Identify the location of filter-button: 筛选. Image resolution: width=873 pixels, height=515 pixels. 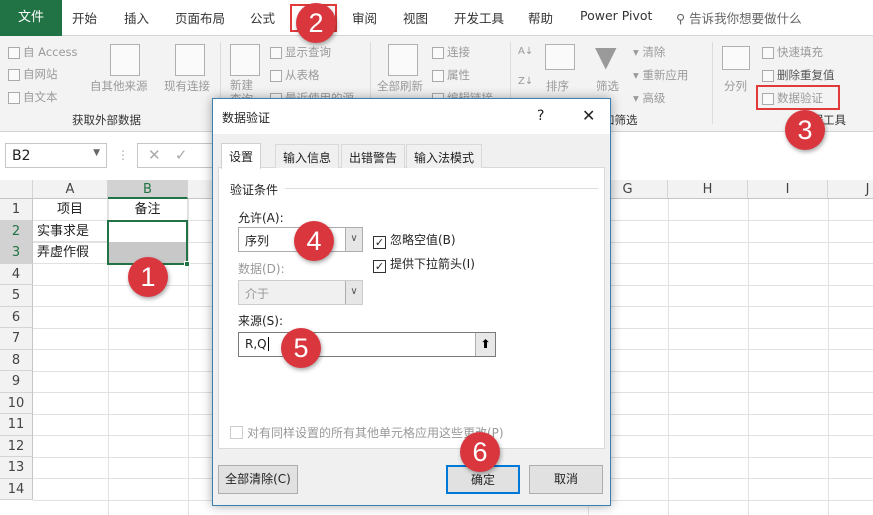
(607, 86).